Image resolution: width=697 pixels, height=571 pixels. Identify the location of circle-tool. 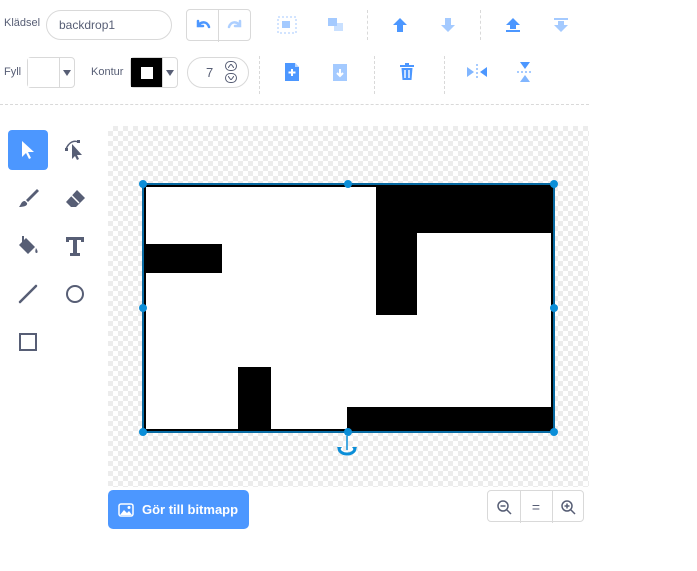
(75, 294).